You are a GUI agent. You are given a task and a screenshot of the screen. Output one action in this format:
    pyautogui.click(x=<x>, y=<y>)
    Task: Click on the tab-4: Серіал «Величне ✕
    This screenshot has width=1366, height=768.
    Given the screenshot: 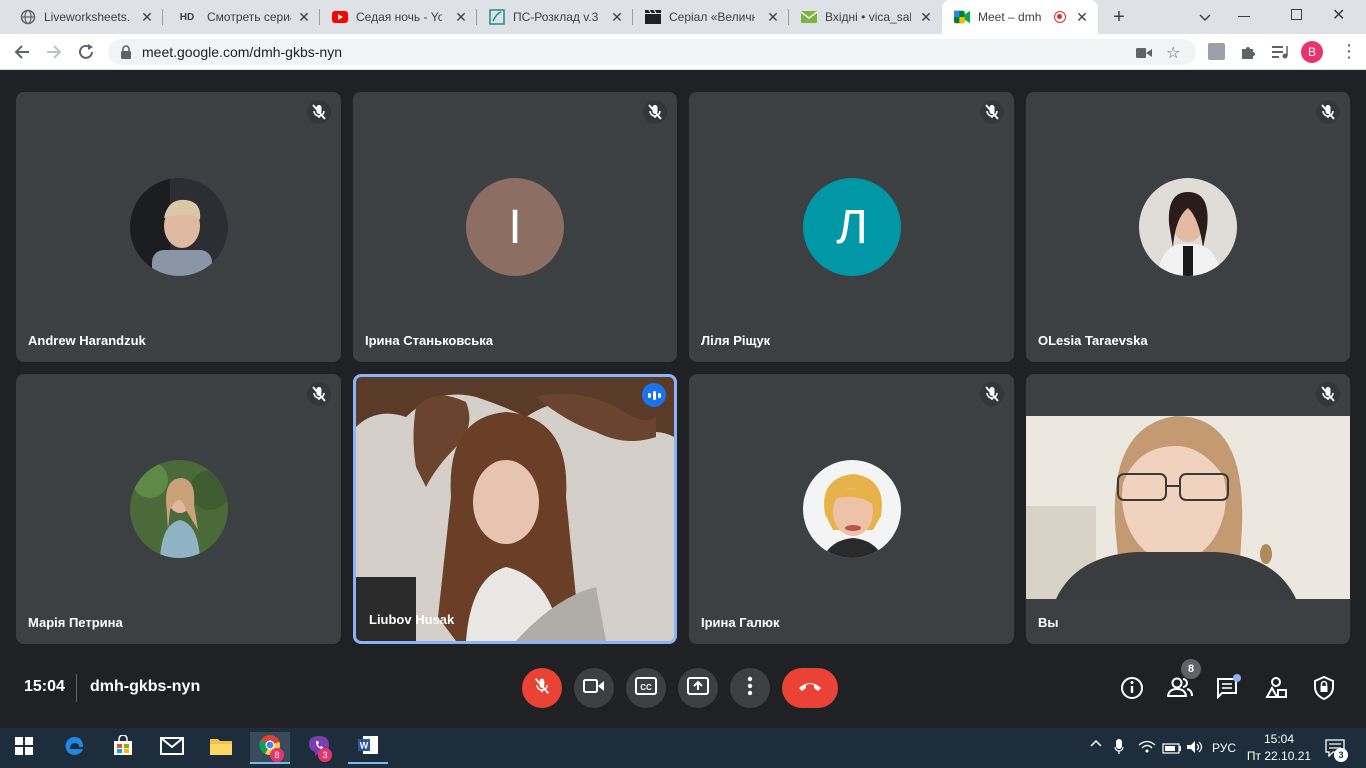 What is the action you would take?
    pyautogui.click(x=711, y=17)
    